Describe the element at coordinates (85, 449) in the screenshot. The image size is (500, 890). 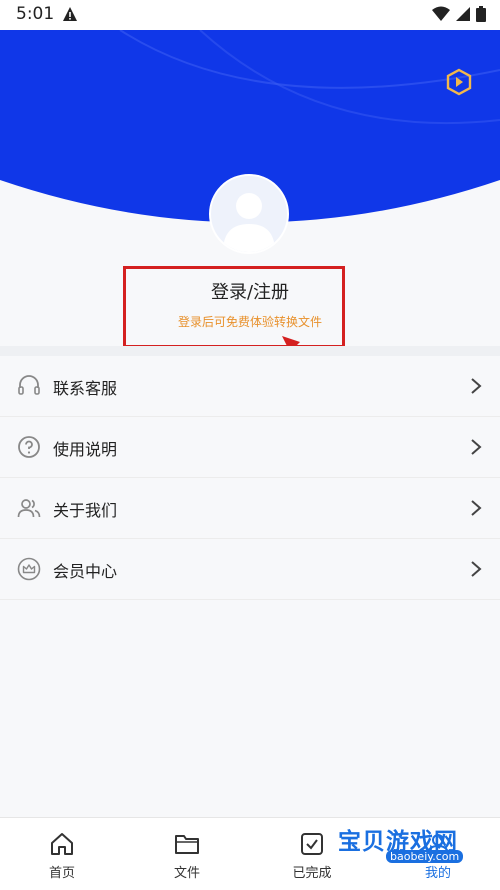
I see `menu-item-label: 使用说明` at that location.